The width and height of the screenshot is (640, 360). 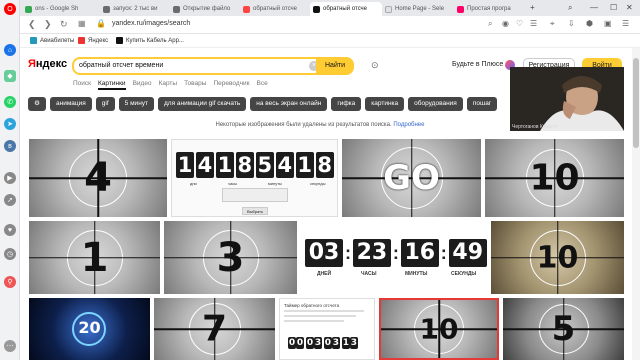 What do you see at coordinates (388, 9) in the screenshot?
I see `page-icon` at bounding box center [388, 9].